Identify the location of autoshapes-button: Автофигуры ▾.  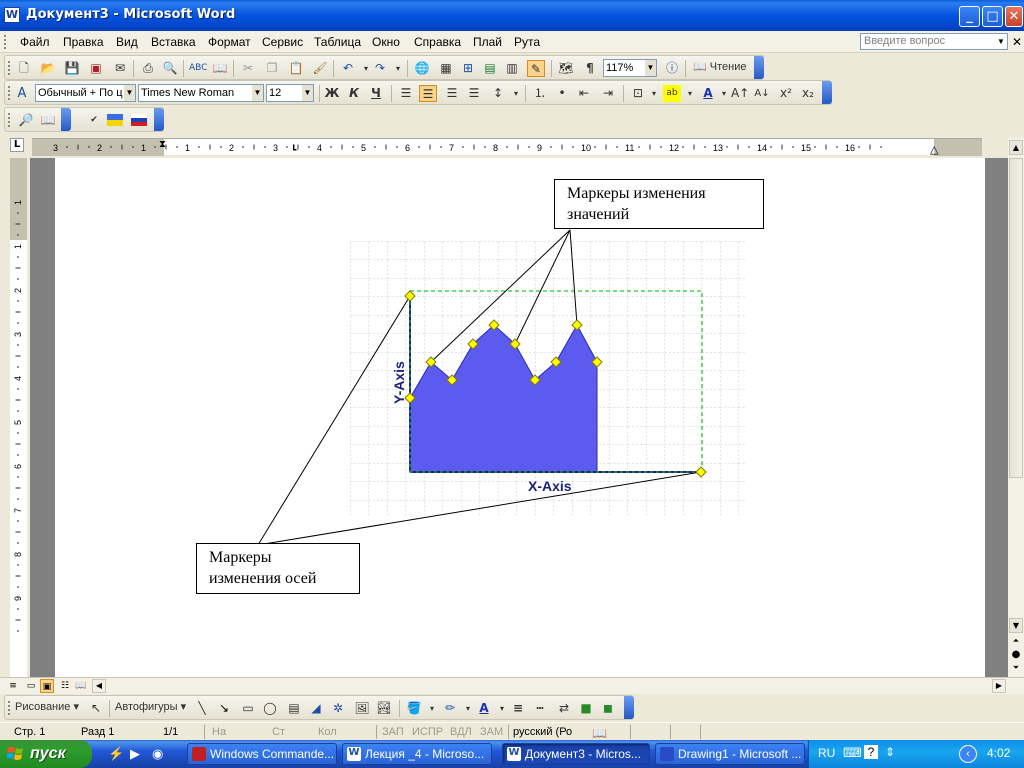
(150, 708).